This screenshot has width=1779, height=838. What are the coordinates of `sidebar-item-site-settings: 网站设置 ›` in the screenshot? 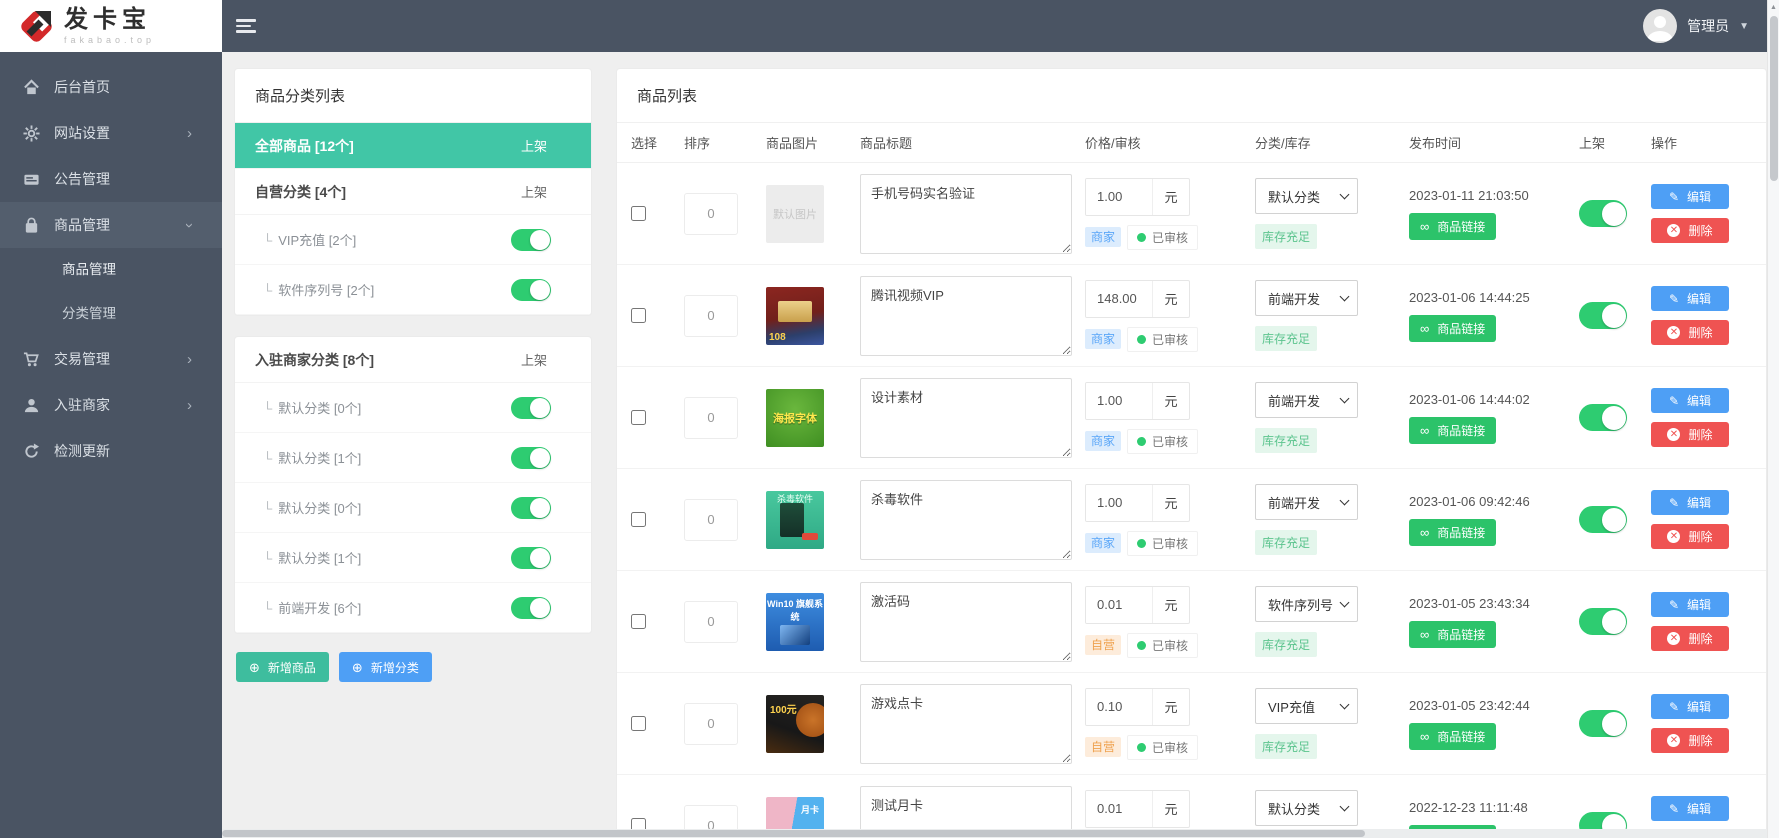 It's located at (111, 133).